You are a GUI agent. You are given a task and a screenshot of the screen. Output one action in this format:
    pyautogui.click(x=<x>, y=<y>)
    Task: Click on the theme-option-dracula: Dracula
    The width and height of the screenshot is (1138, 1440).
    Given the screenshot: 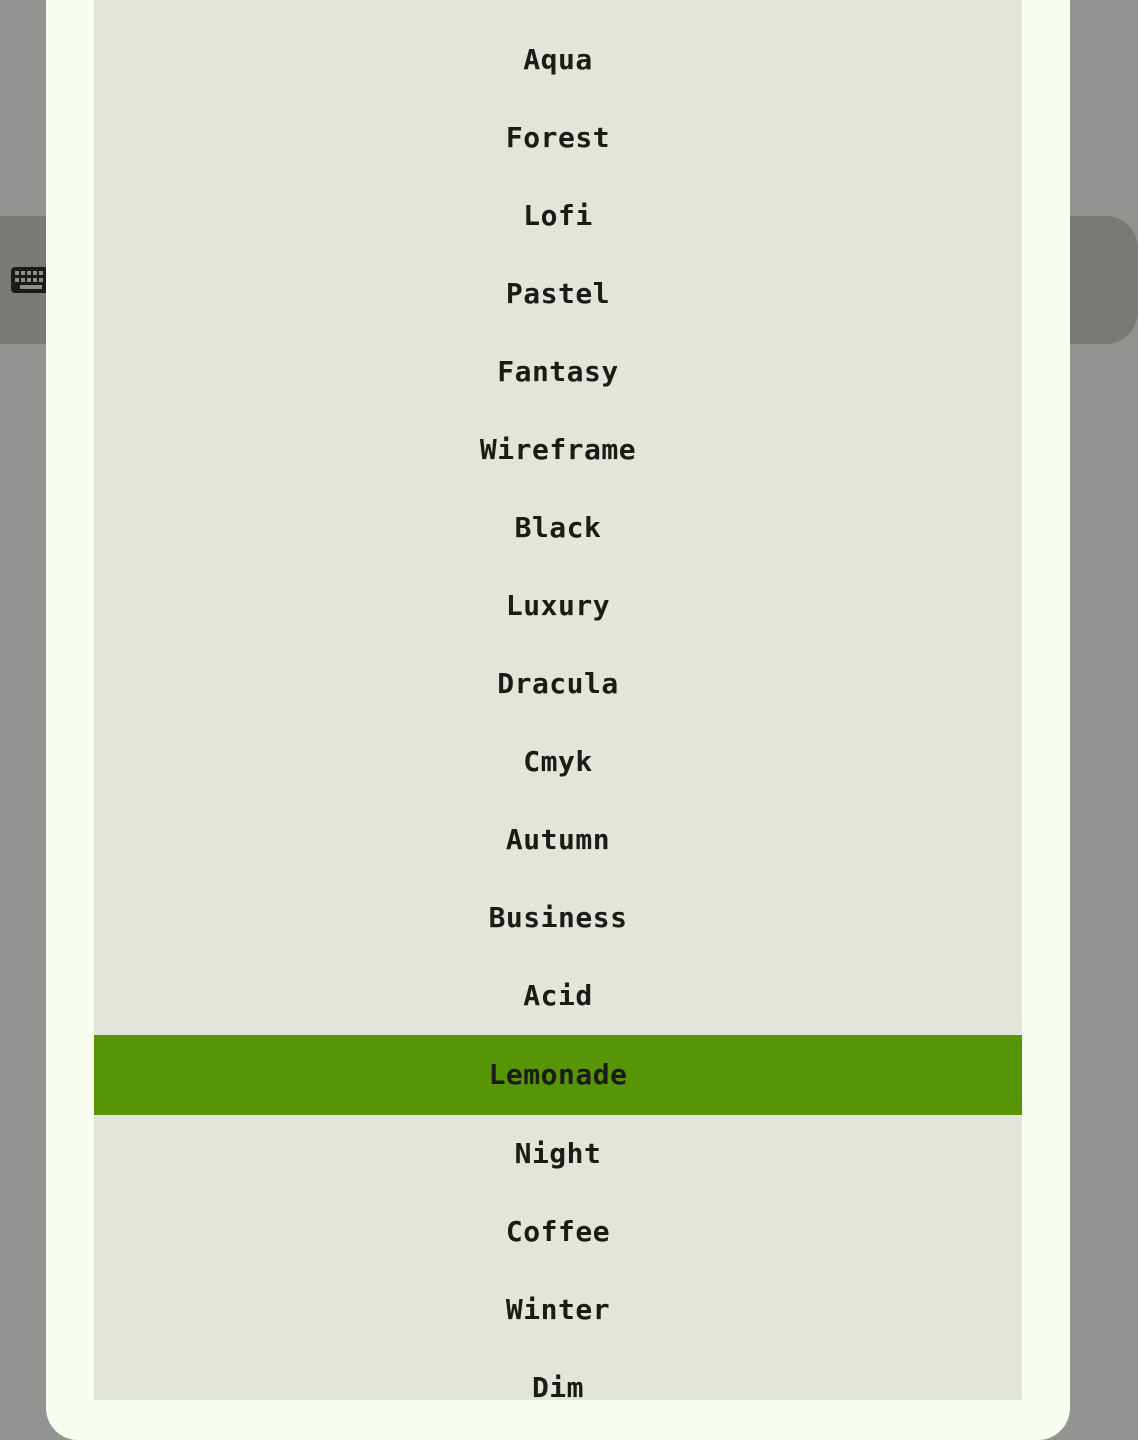 What is the action you would take?
    pyautogui.click(x=558, y=684)
    